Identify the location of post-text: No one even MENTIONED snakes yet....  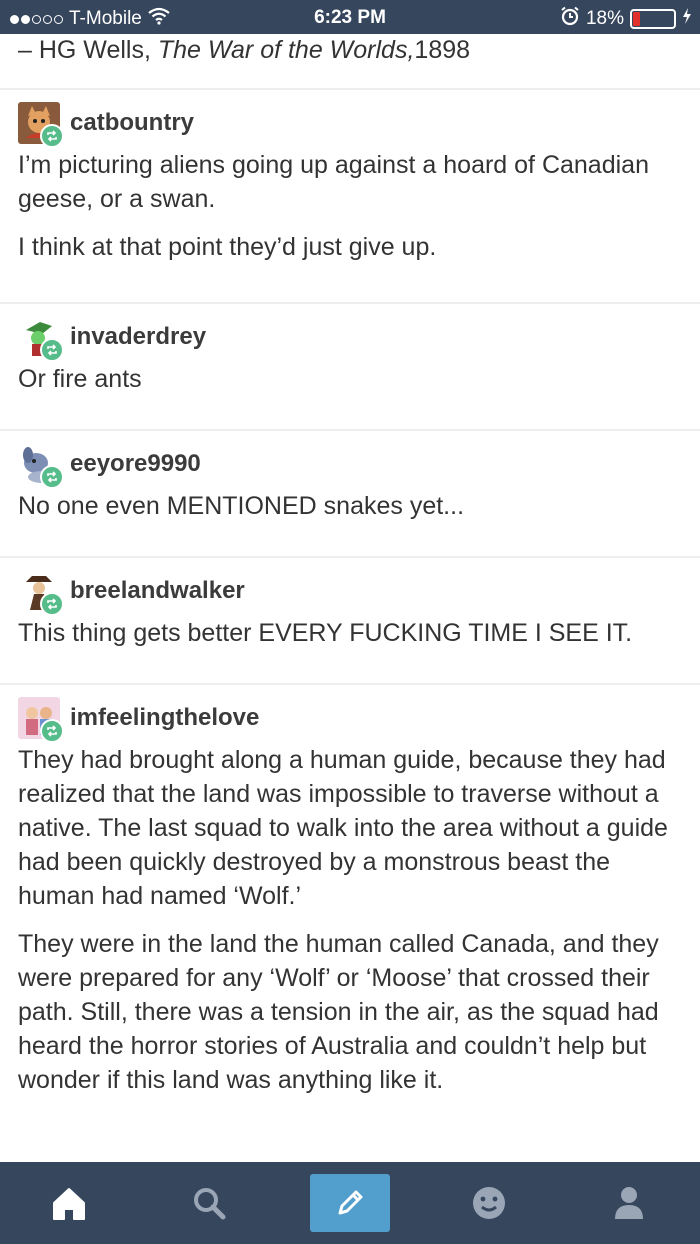
(241, 506).